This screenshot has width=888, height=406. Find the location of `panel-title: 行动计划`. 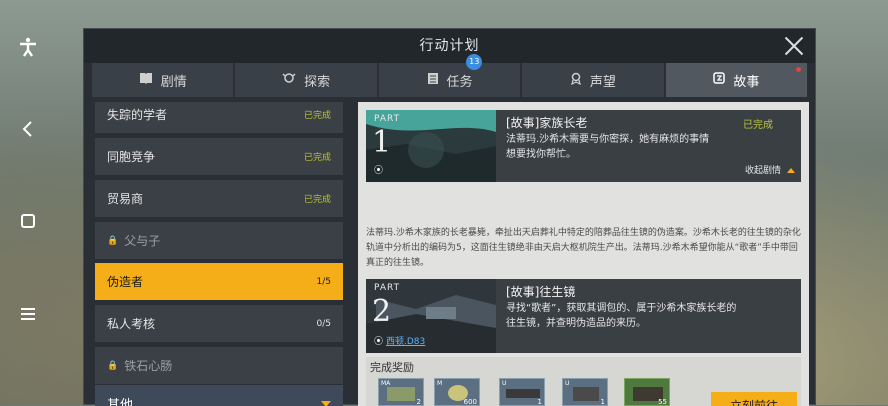

panel-title: 行动计划 is located at coordinates (450, 46).